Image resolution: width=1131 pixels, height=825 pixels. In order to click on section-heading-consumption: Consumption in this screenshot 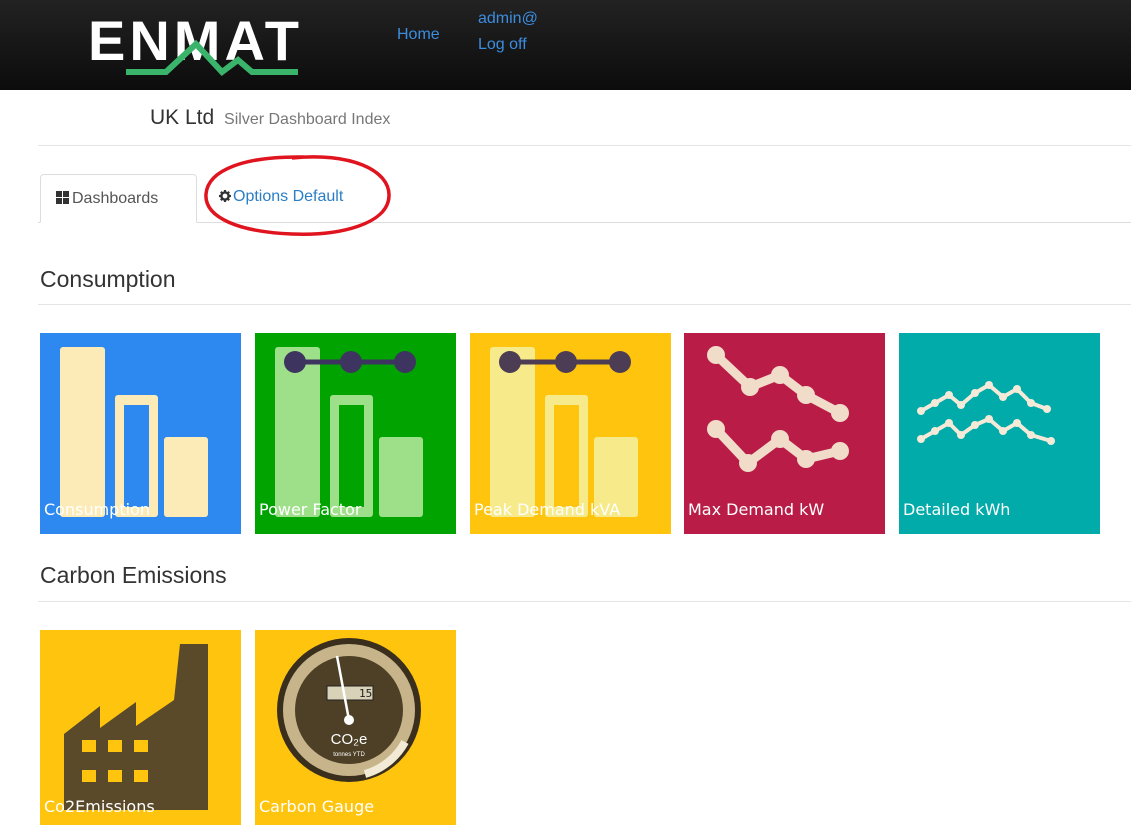, I will do `click(108, 279)`.